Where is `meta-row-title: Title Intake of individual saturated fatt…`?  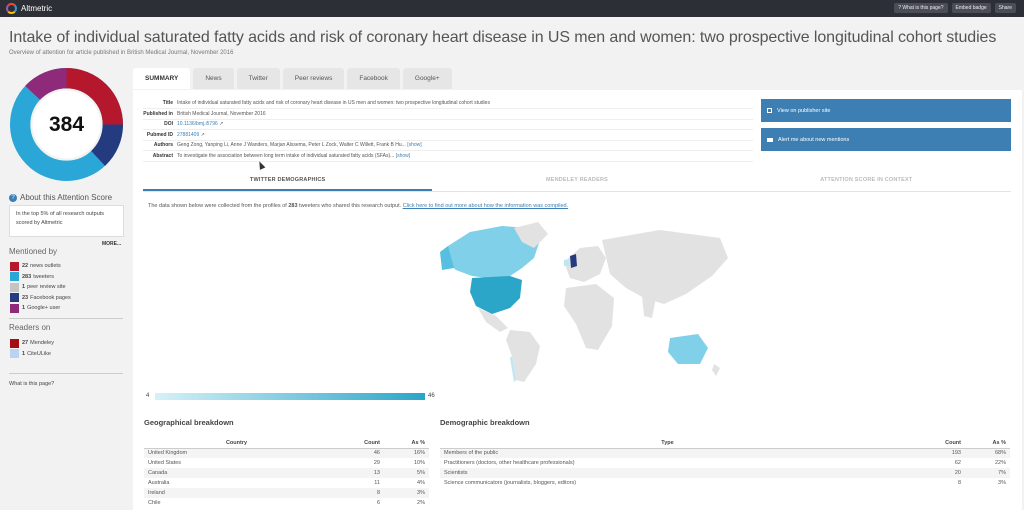 meta-row-title: Title Intake of individual saturated fatt… is located at coordinates (448, 103).